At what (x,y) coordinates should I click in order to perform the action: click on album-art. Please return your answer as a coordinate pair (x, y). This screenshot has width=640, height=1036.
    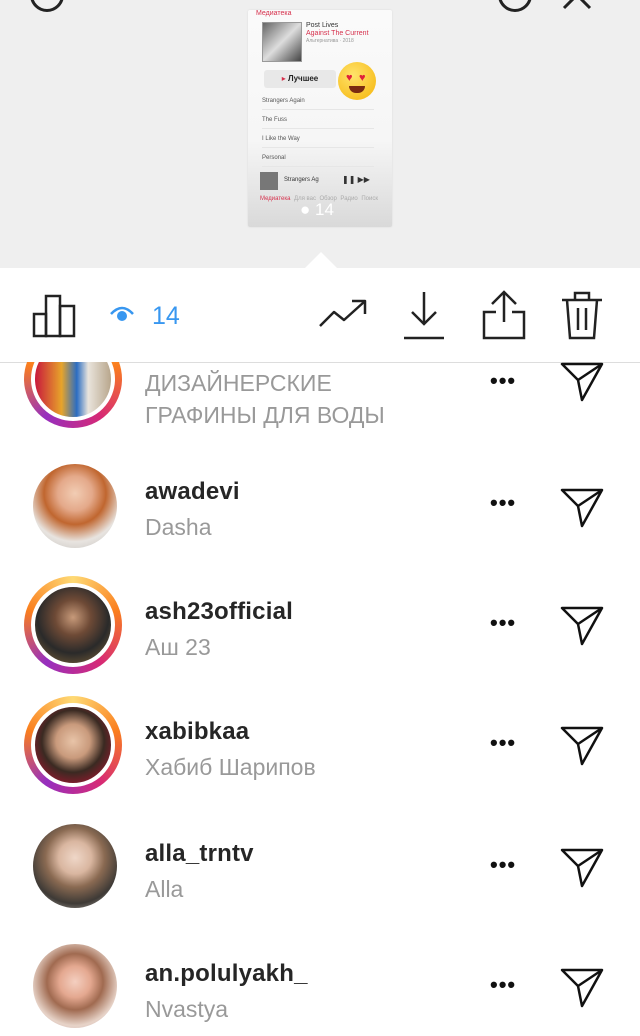
    Looking at the image, I should click on (282, 42).